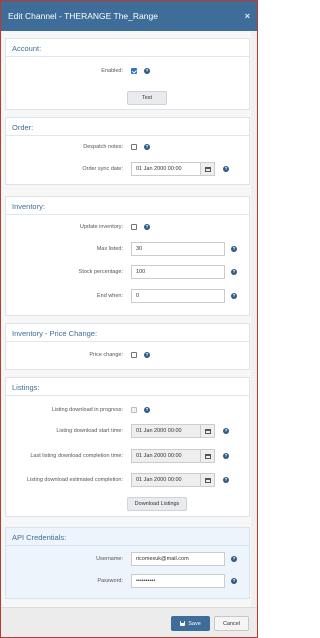 The image size is (320, 638). What do you see at coordinates (127, 206) in the screenshot?
I see `inventory-heading: Inventory:` at bounding box center [127, 206].